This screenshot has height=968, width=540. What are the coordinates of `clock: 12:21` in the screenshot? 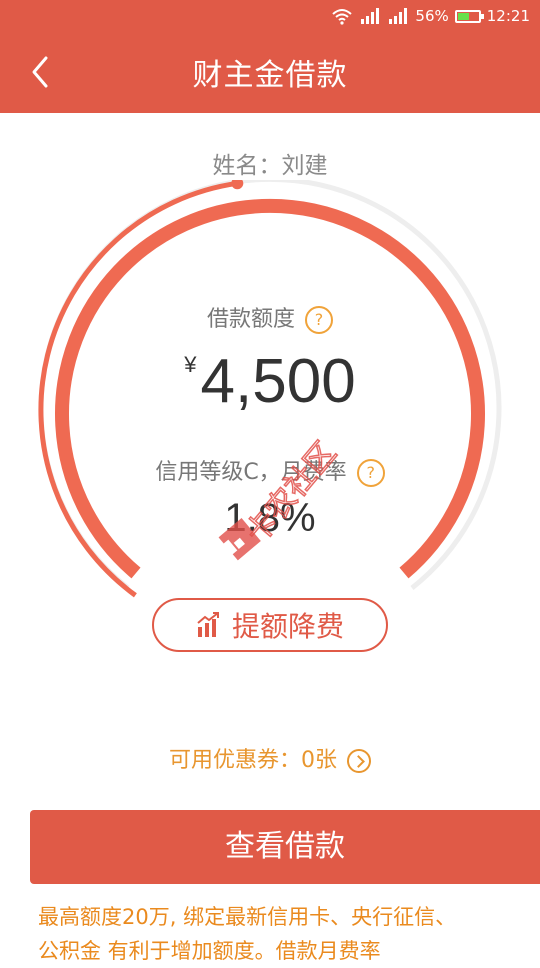 It's located at (508, 16).